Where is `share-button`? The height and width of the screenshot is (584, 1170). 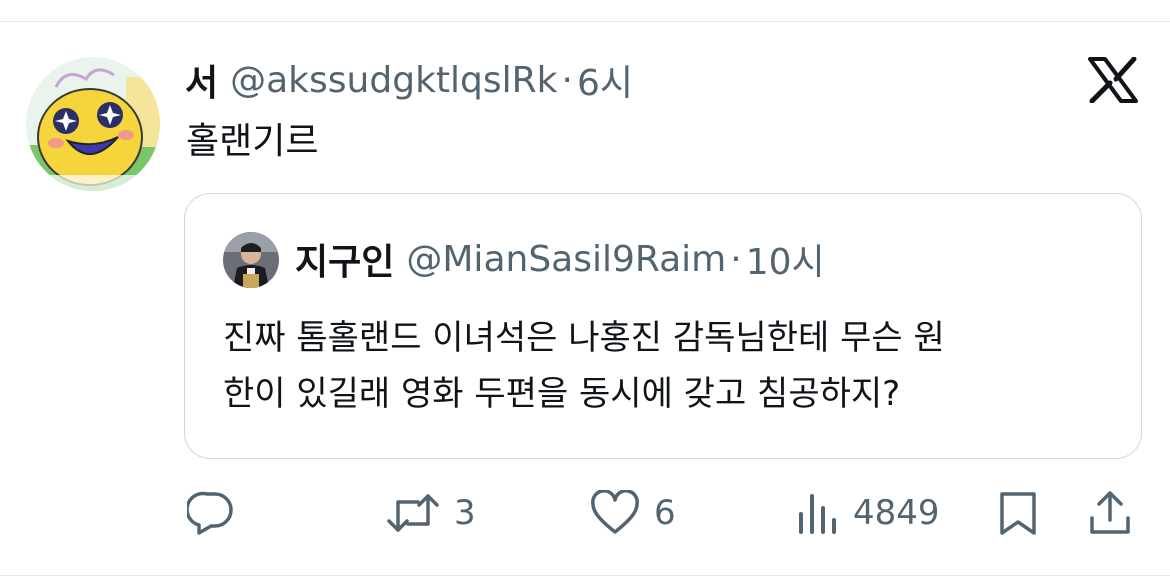 share-button is located at coordinates (1110, 513).